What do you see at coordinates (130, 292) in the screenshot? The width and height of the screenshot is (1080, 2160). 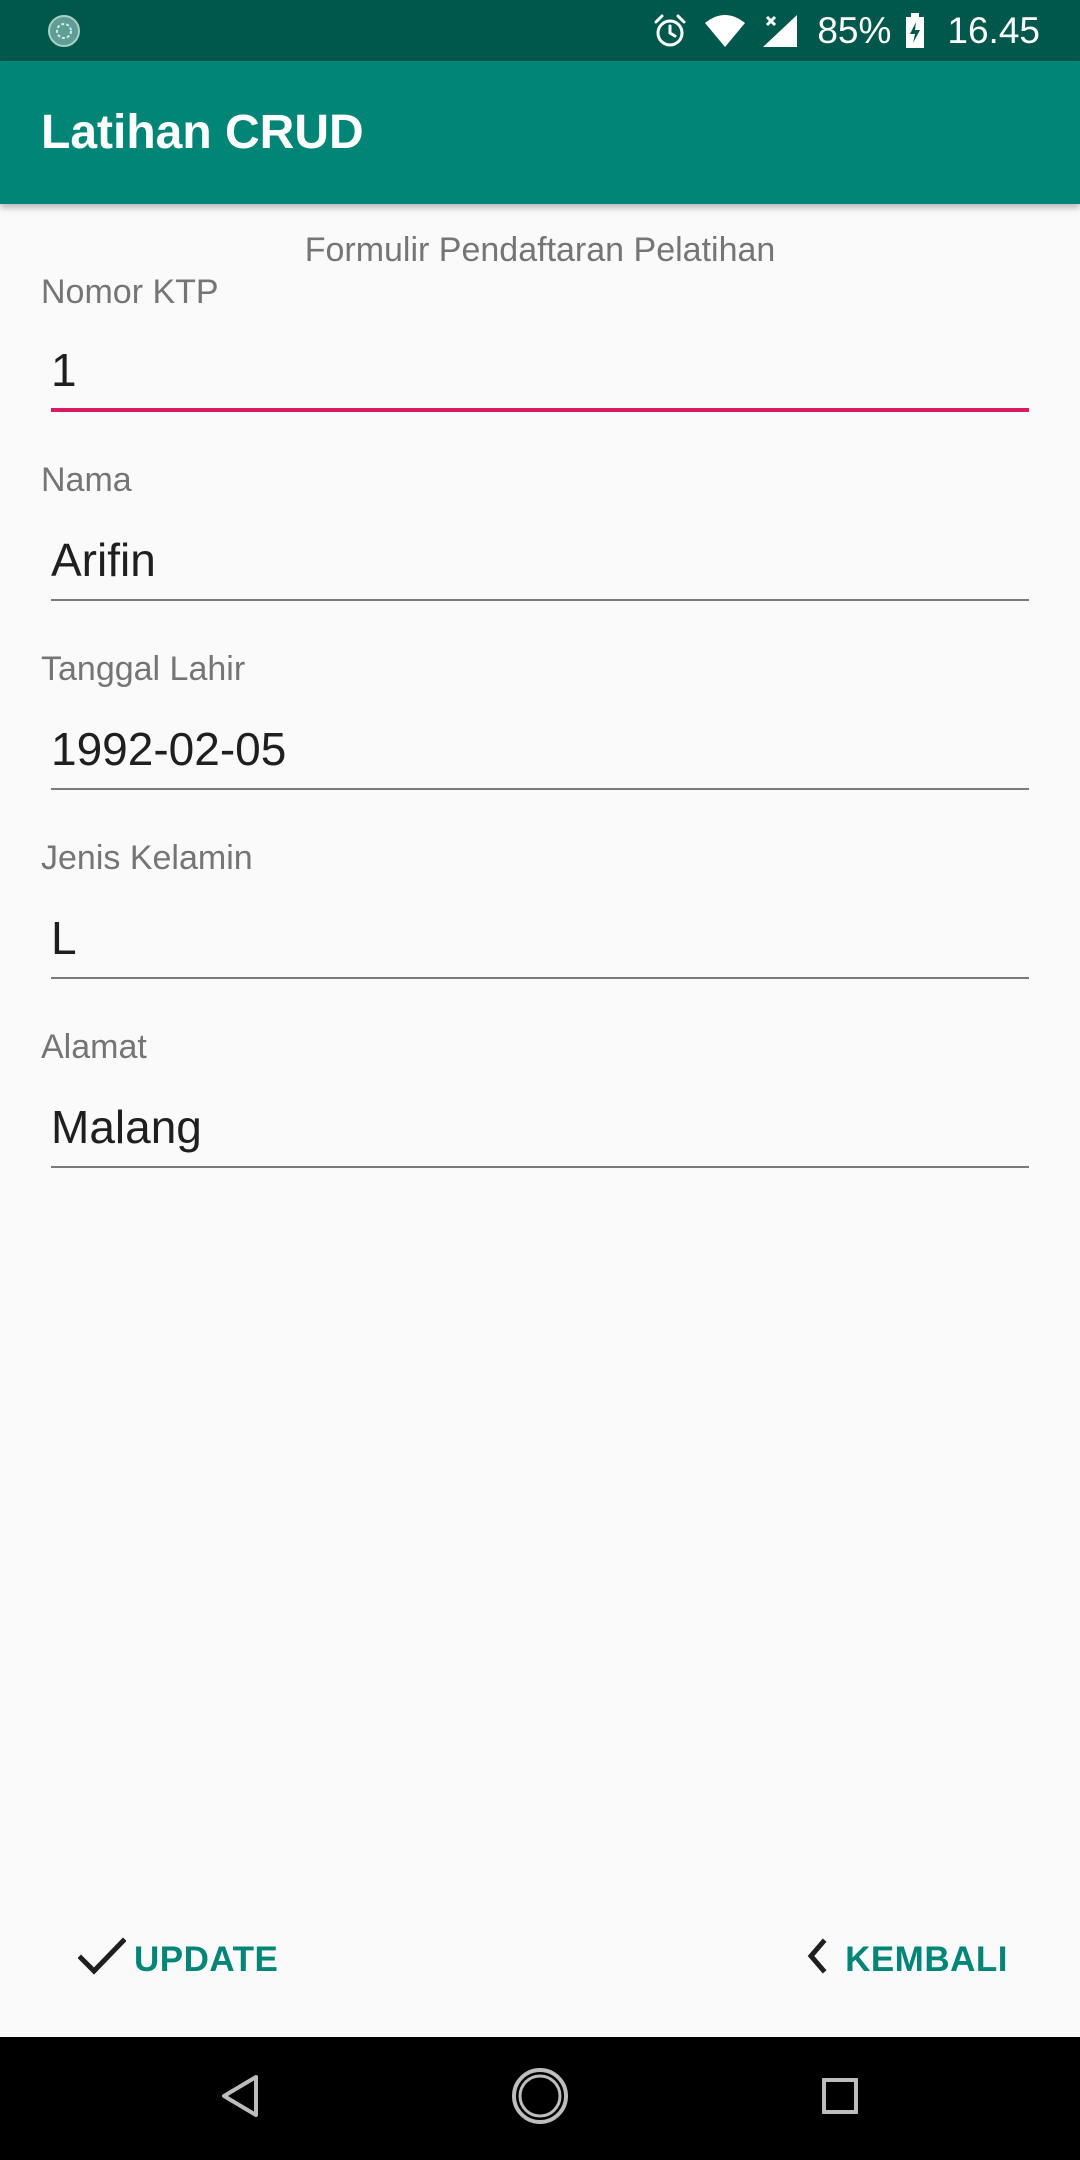 I see `nomor-ktp-label: Nomor KTP` at bounding box center [130, 292].